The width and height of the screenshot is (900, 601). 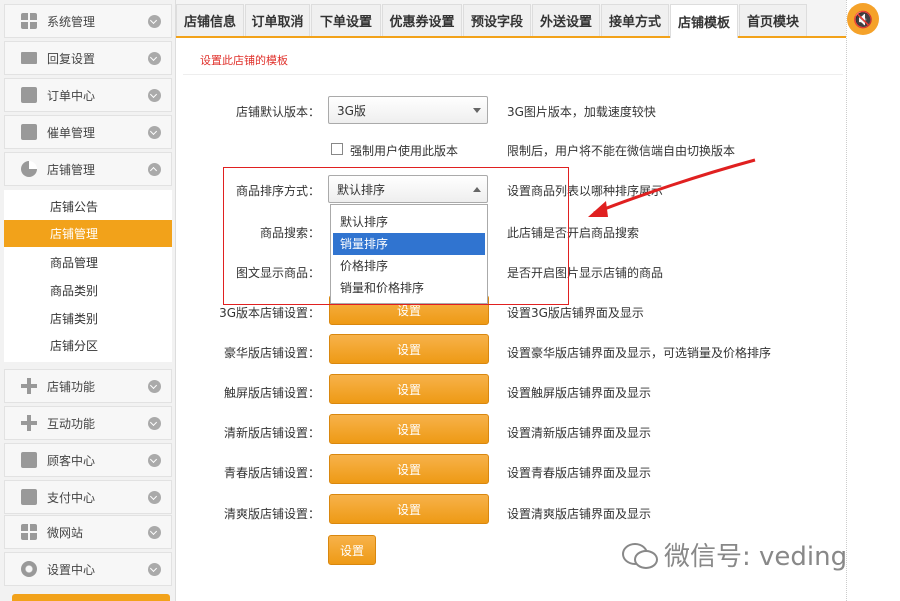 What do you see at coordinates (581, 112) in the screenshot?
I see `default-version-desc: 3G图片版本，加载速度较快` at bounding box center [581, 112].